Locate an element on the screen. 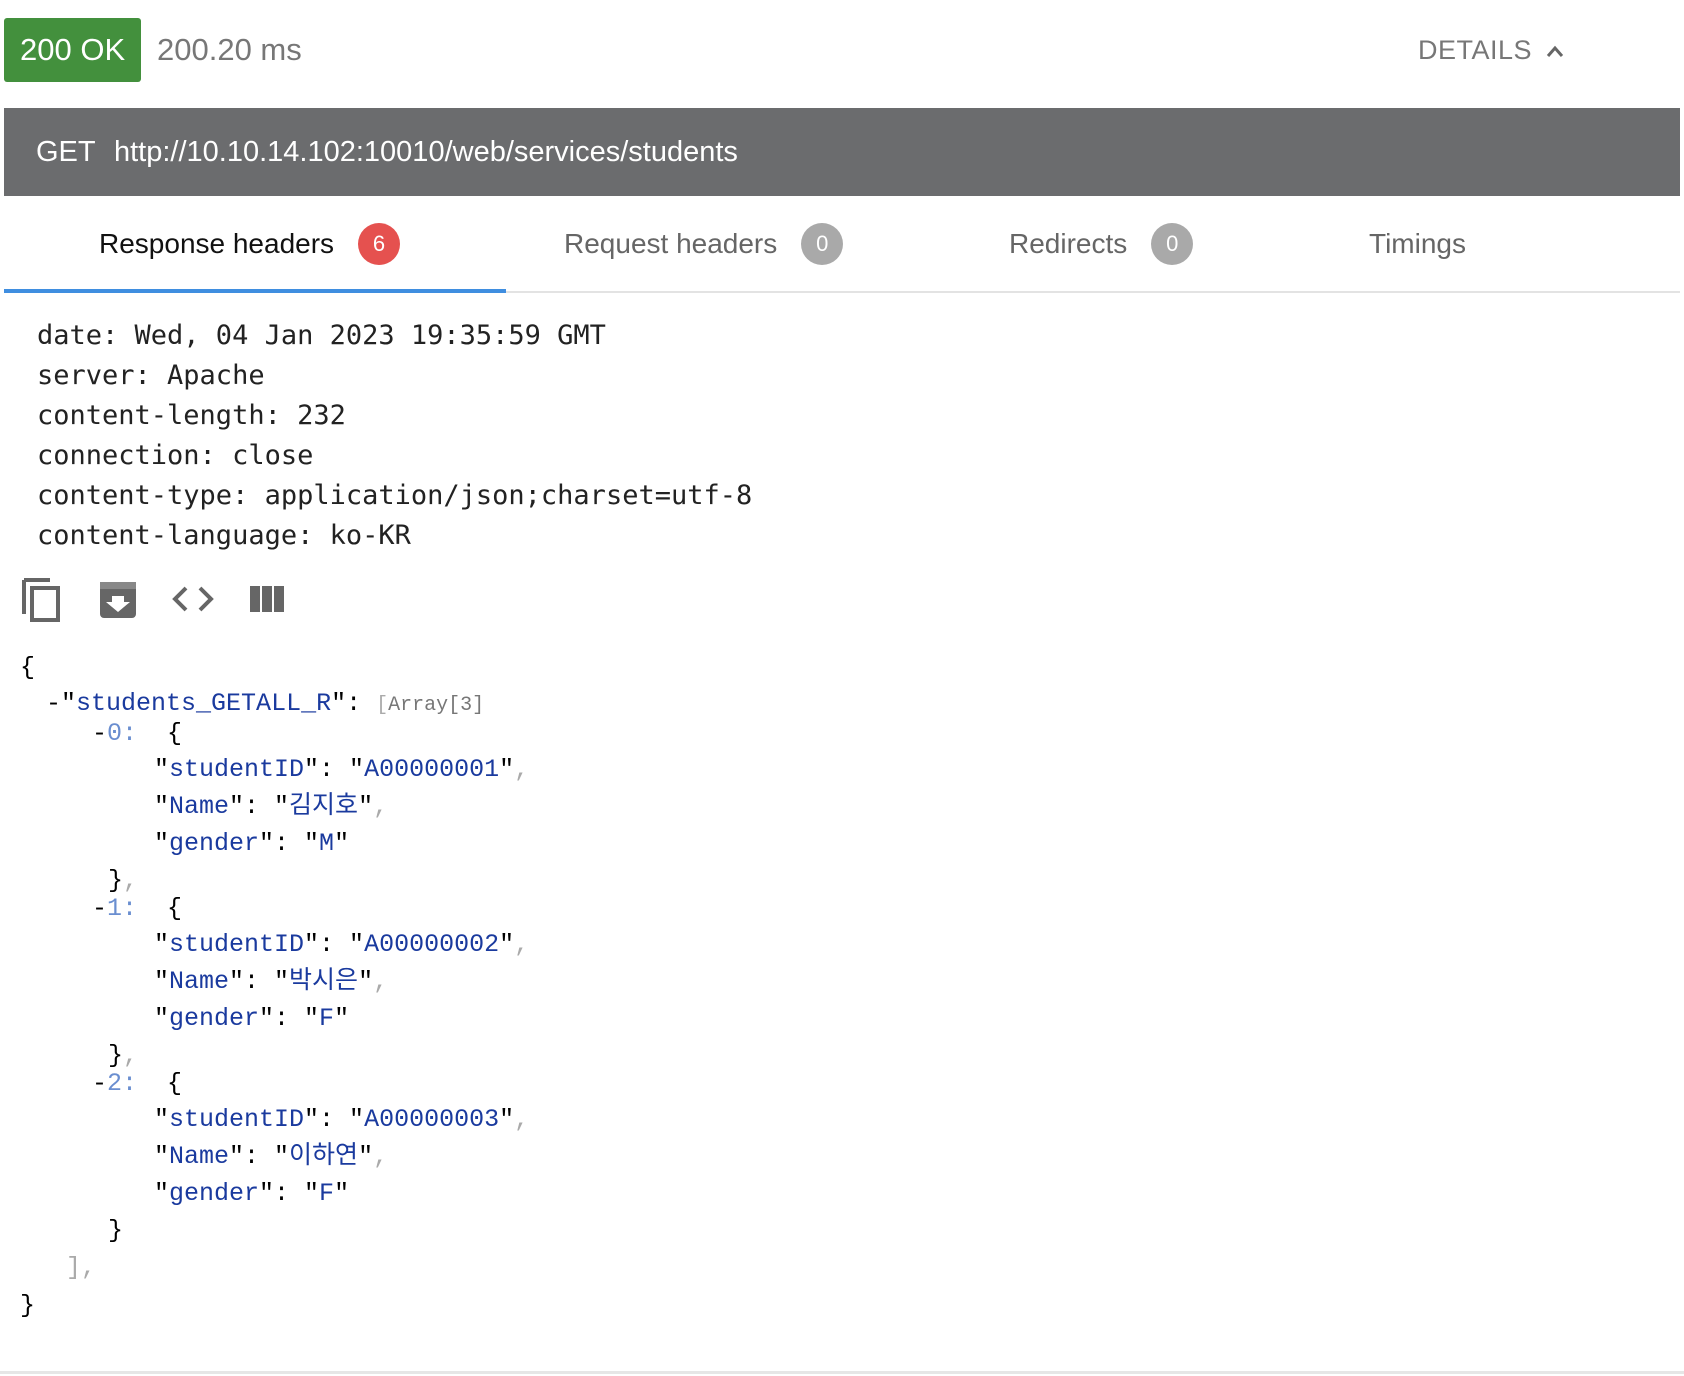 Image resolution: width=1684 pixels, height=1376 pixels. header-line: server: Apache is located at coordinates (151, 375).